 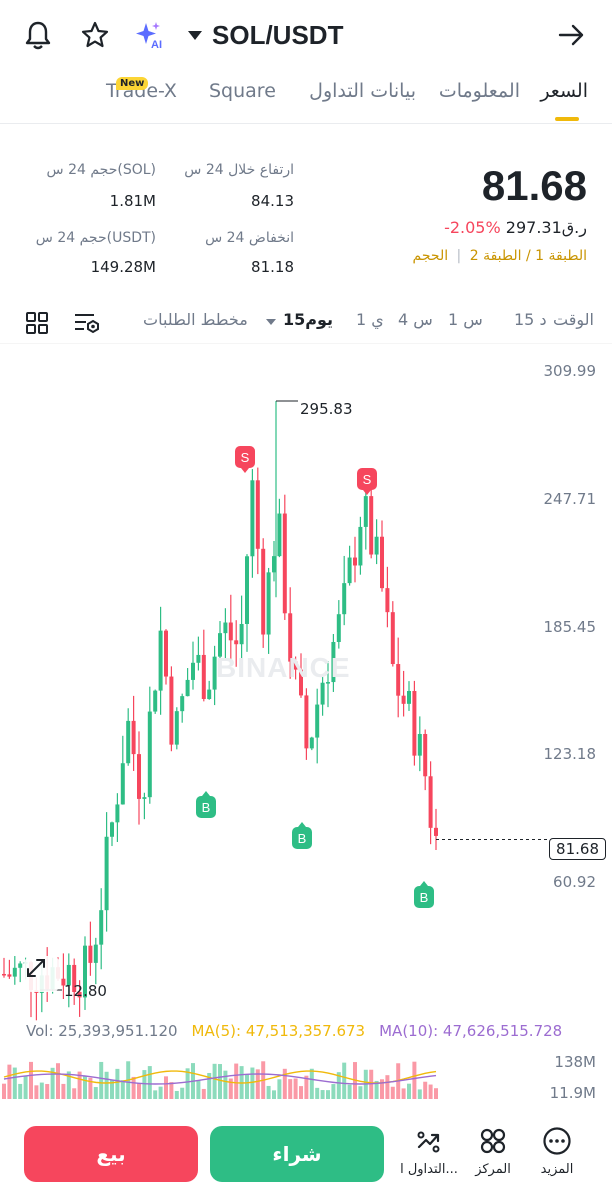 What do you see at coordinates (530, 319) in the screenshot?
I see `tf-15m: 15 د` at bounding box center [530, 319].